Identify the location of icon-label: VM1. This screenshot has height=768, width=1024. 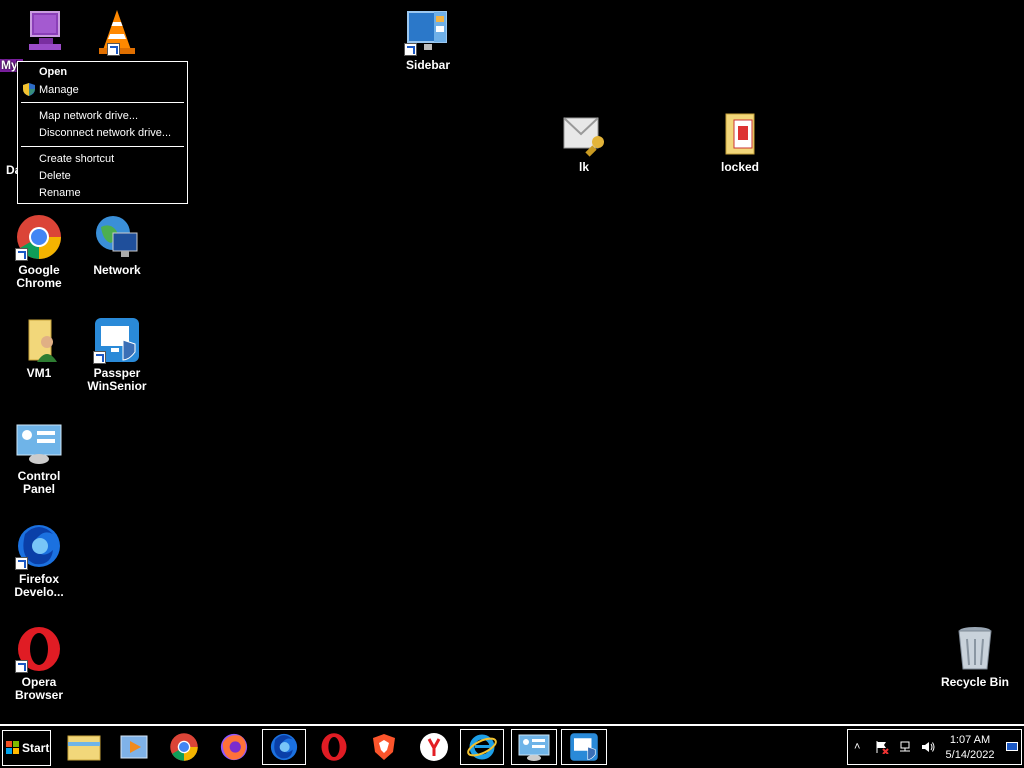
(39, 373).